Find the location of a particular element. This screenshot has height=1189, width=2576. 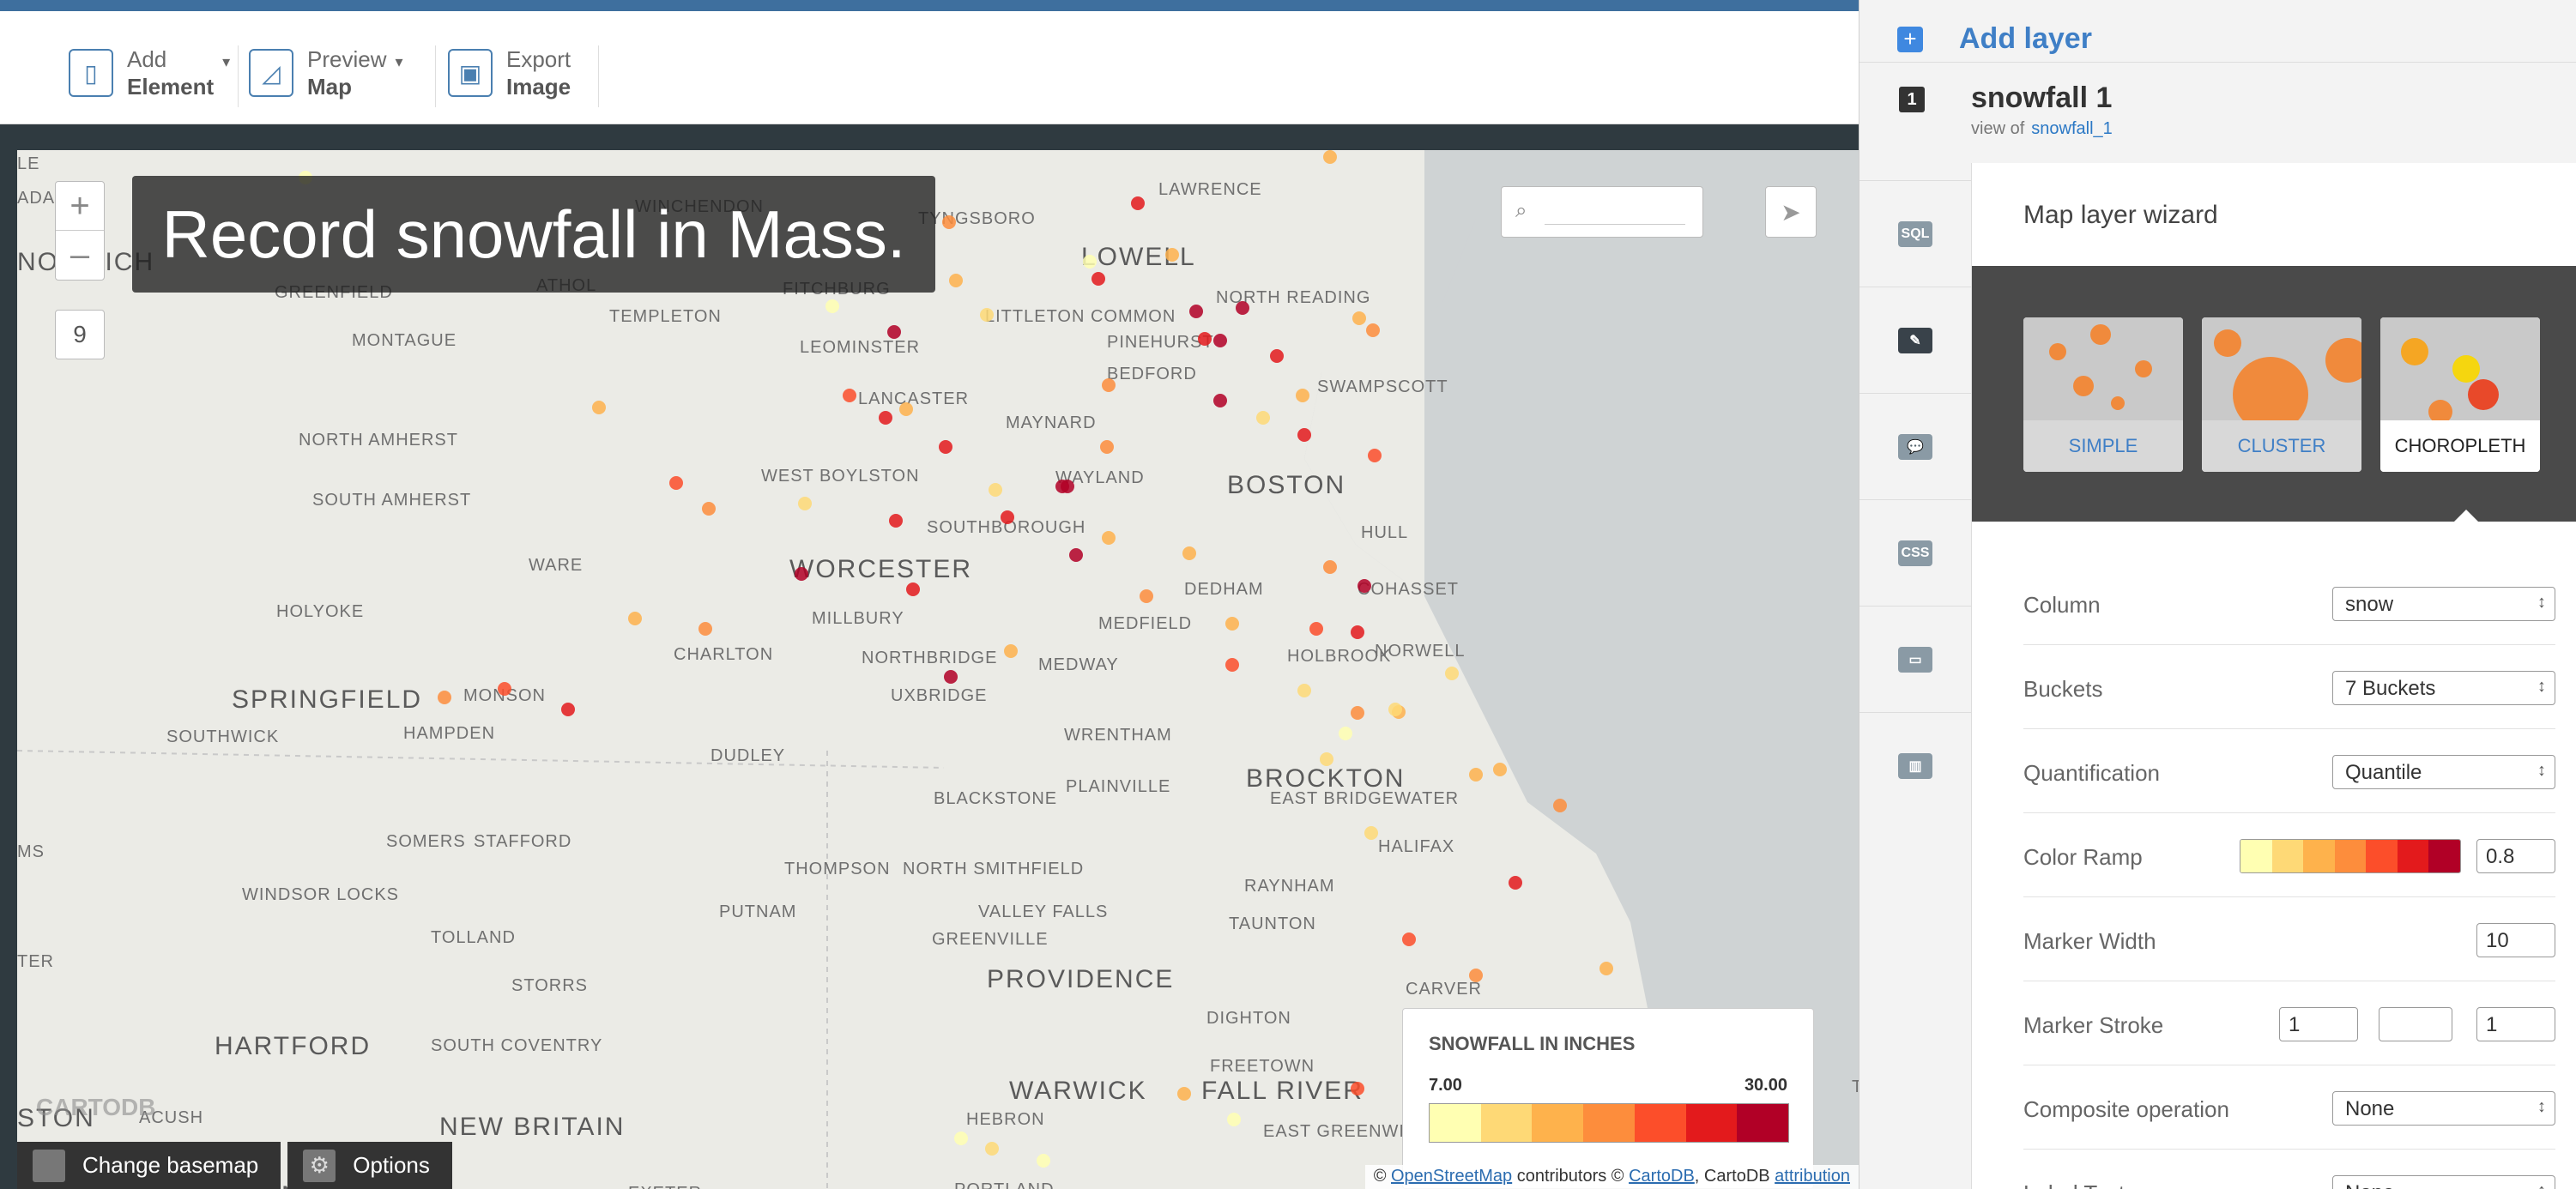

wizard-choropleth-card: CHOROPLETH is located at coordinates (2460, 394).